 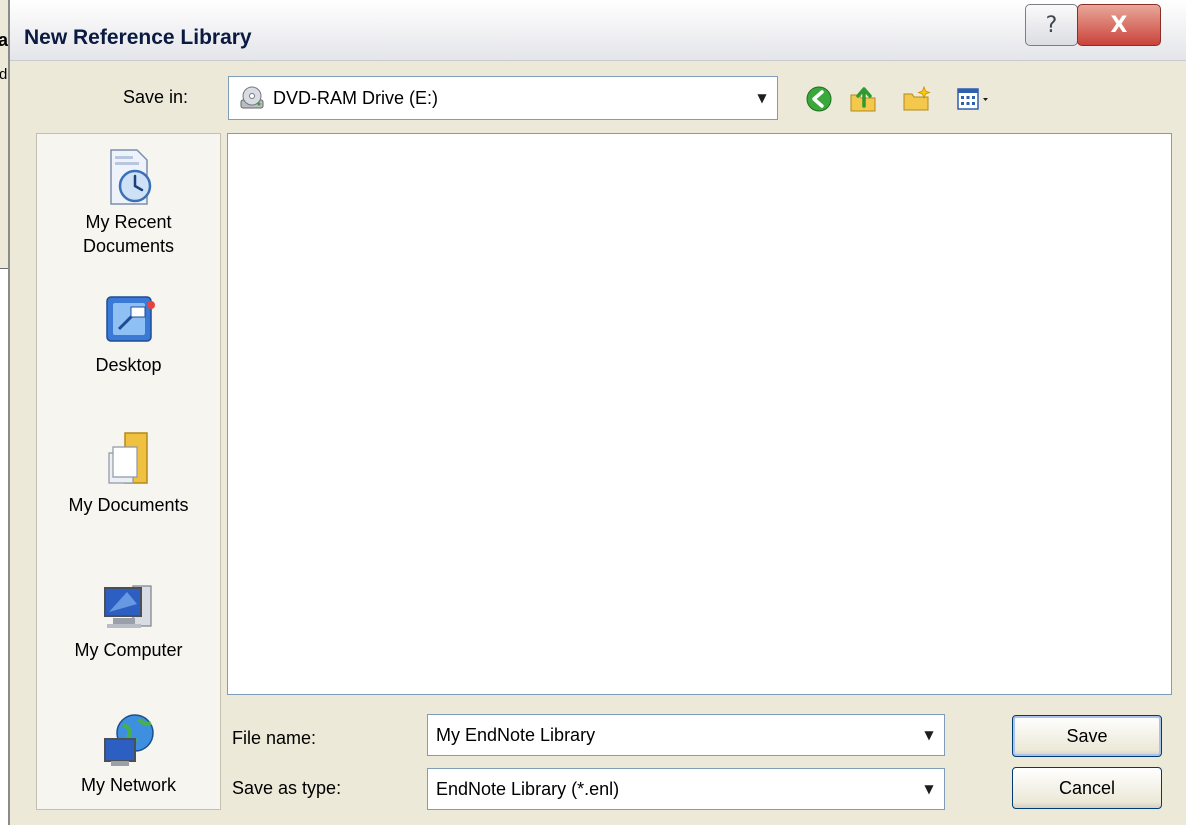 I want to click on dvd-drive-icon, so click(x=252, y=98).